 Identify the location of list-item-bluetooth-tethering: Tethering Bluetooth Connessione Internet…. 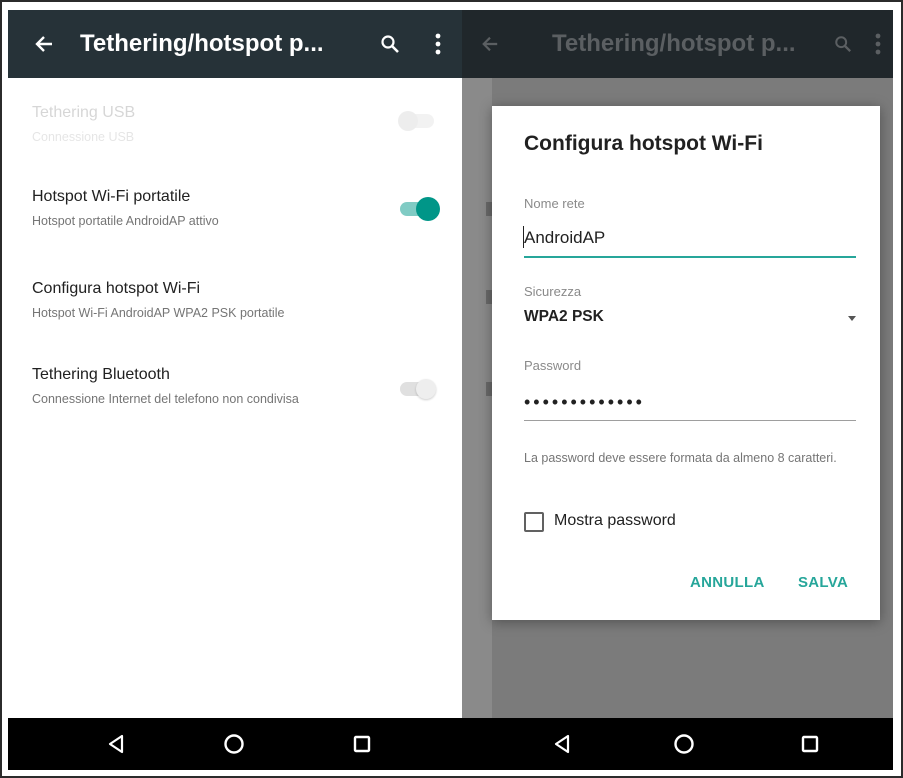
(235, 394).